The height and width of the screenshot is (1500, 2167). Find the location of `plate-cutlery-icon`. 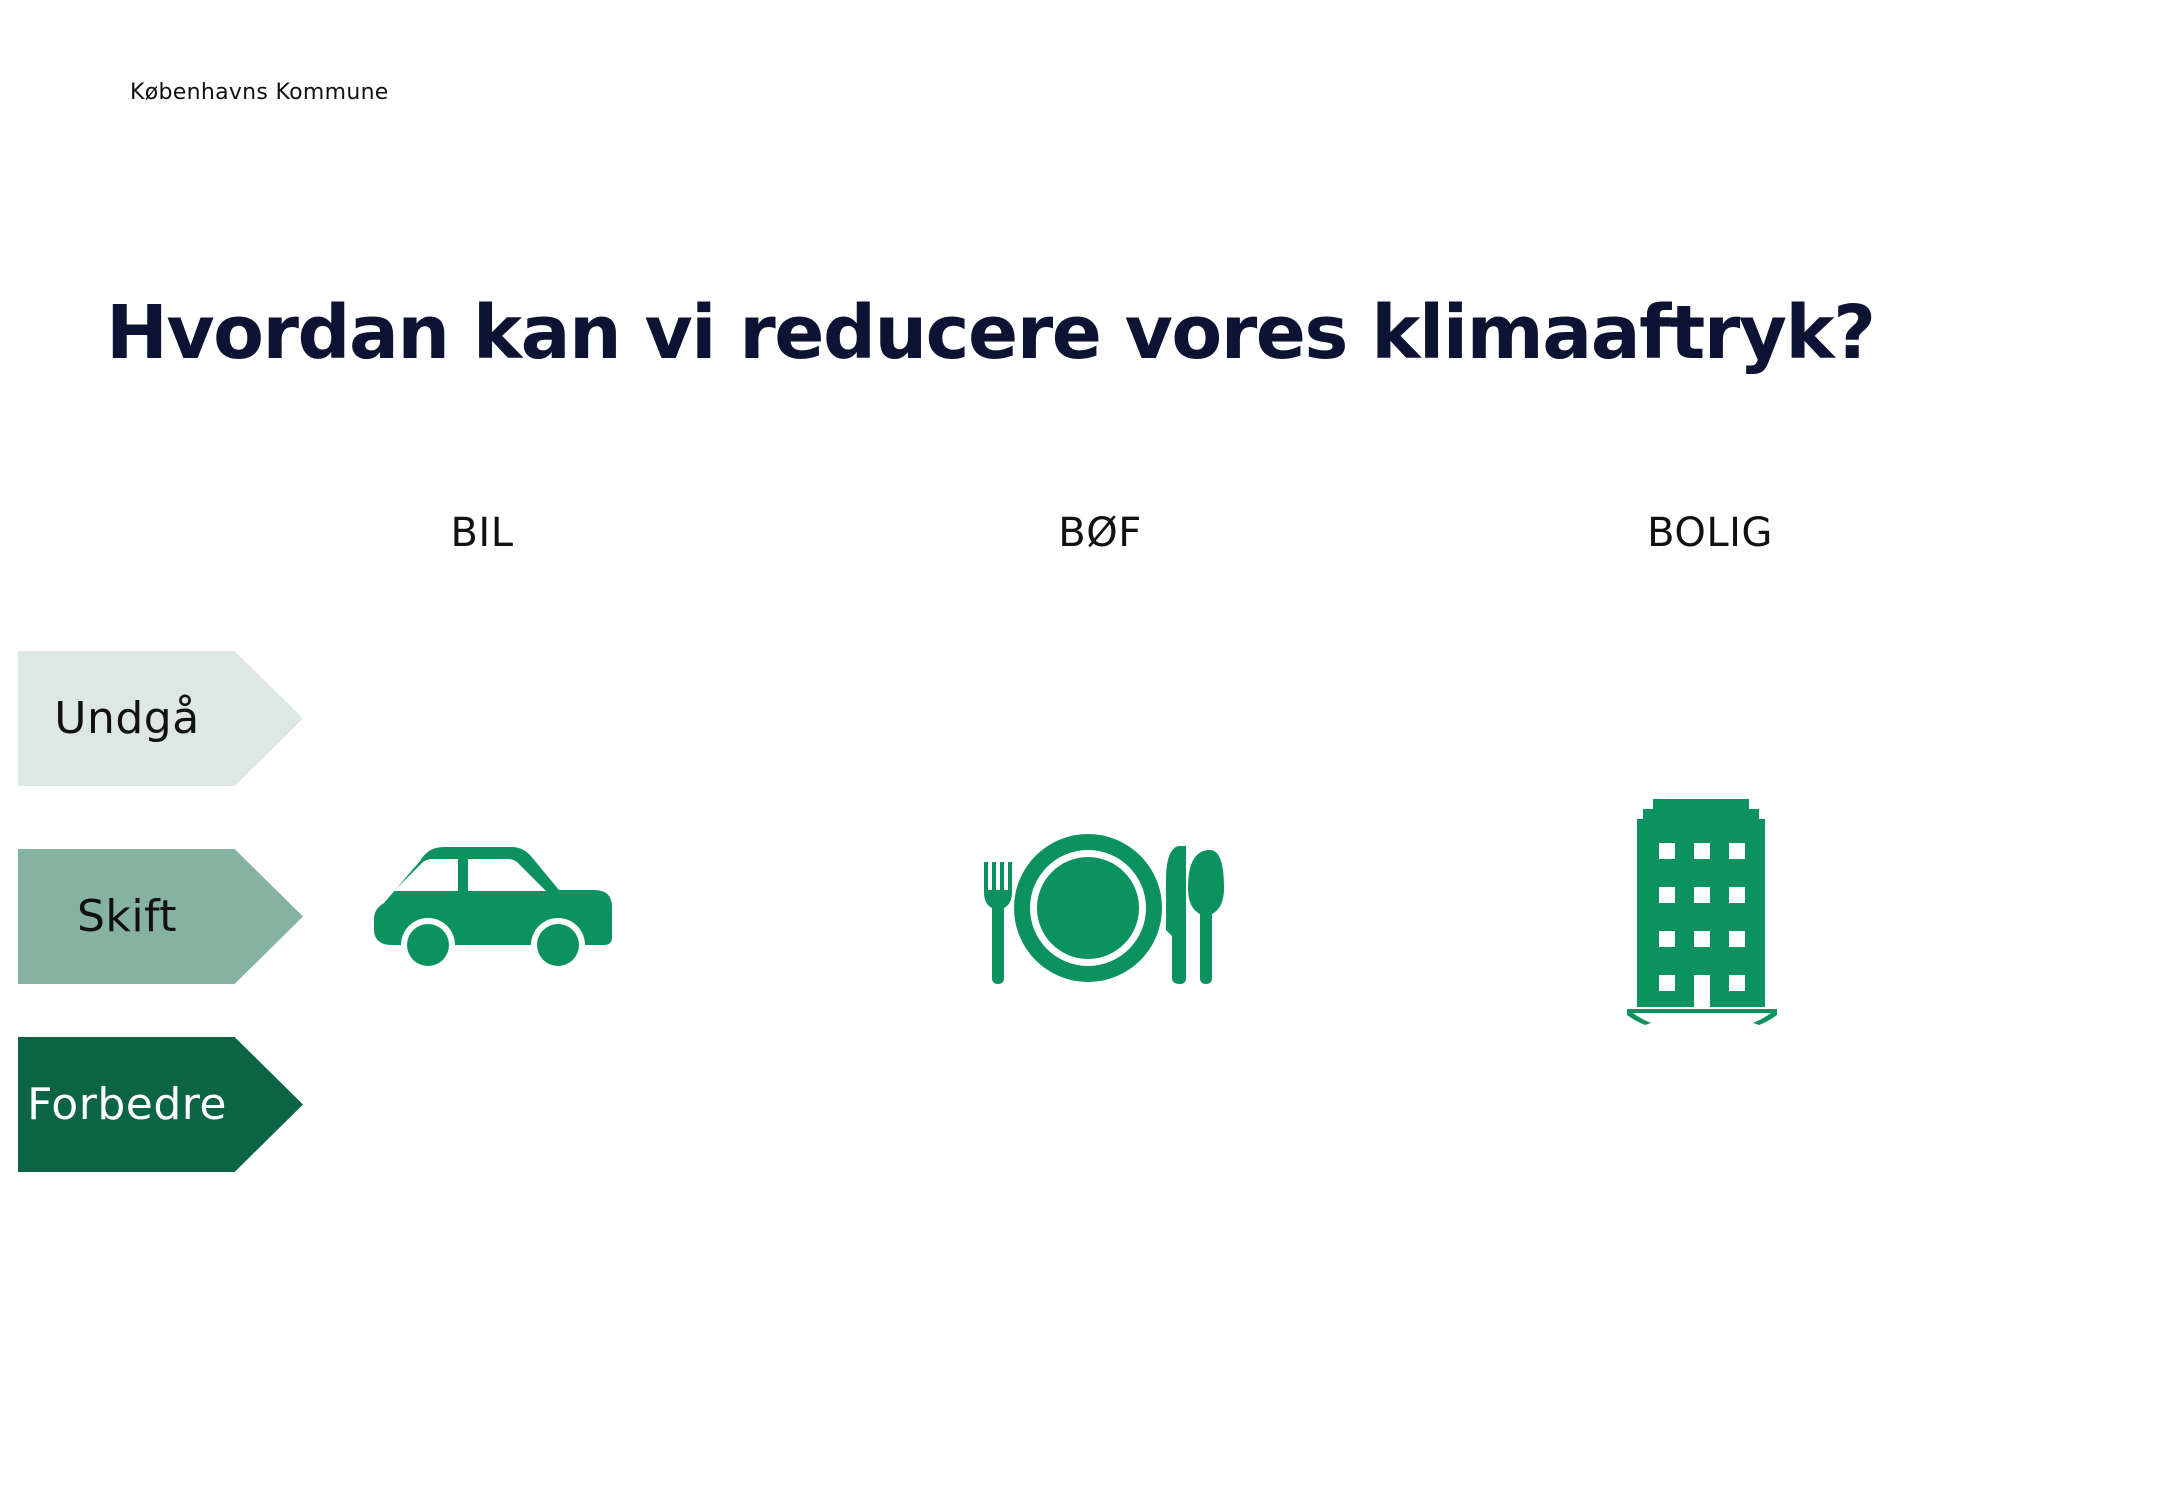

plate-cutlery-icon is located at coordinates (1104, 909).